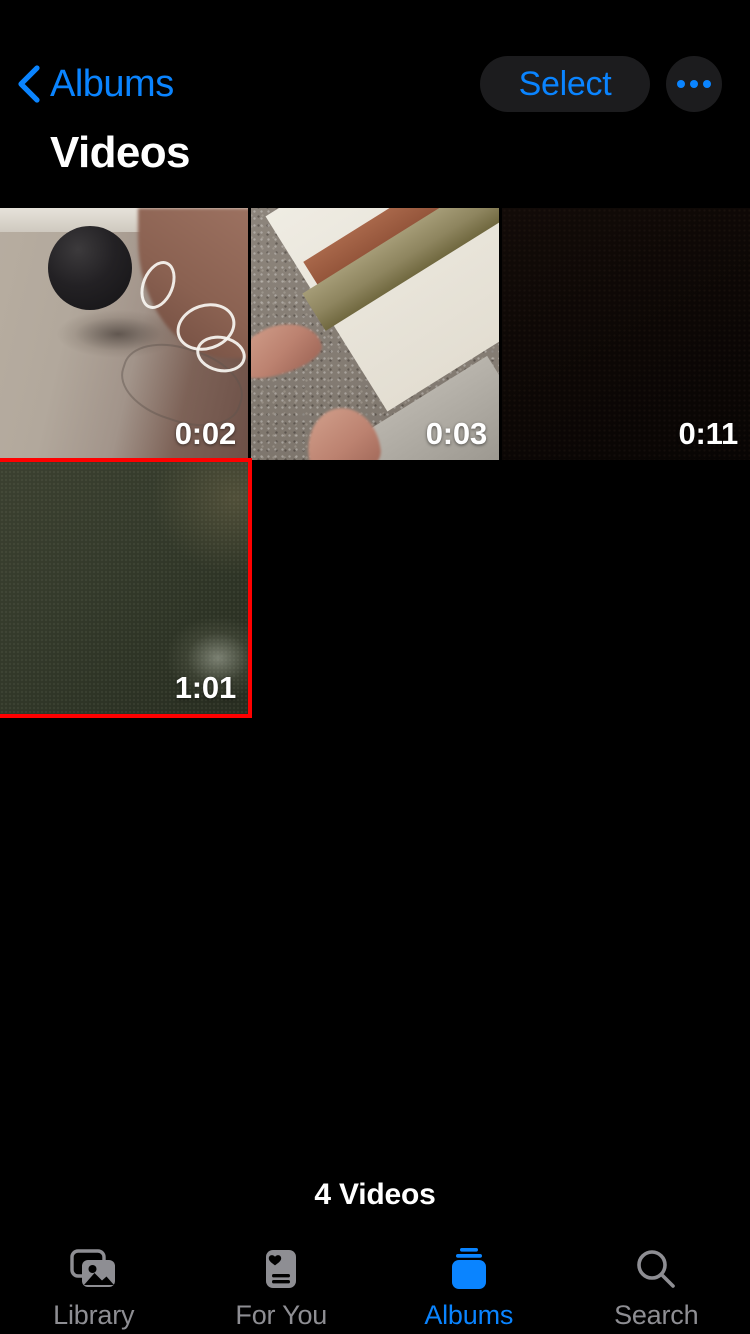 The width and height of the screenshot is (750, 1334). What do you see at coordinates (565, 84) in the screenshot?
I see `select-button: Select` at bounding box center [565, 84].